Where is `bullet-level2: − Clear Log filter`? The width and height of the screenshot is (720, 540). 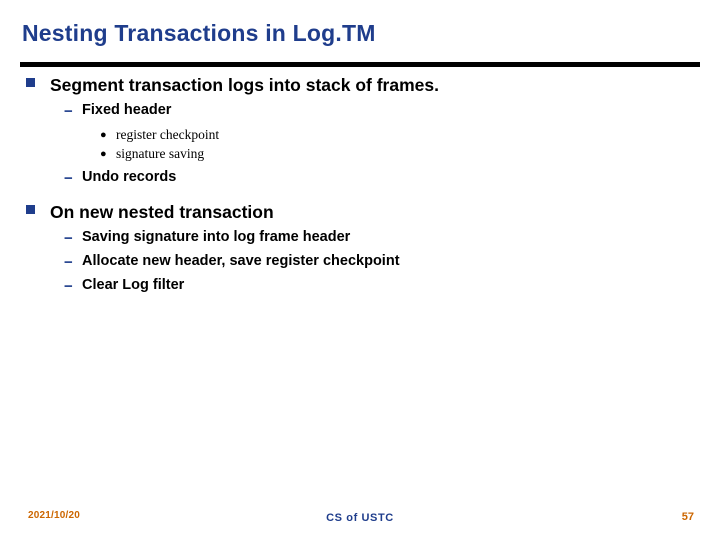 bullet-level2: − Clear Log filter is located at coordinates (360, 285).